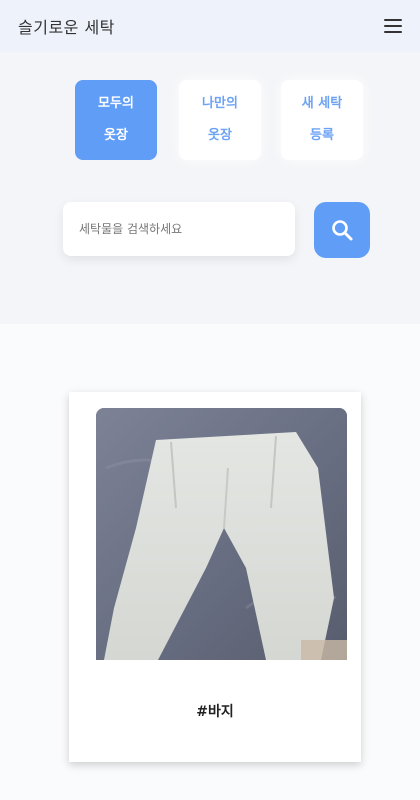 This screenshot has width=420, height=800. What do you see at coordinates (210, 26) in the screenshot?
I see `app-header: 슬기로운 세탁` at bounding box center [210, 26].